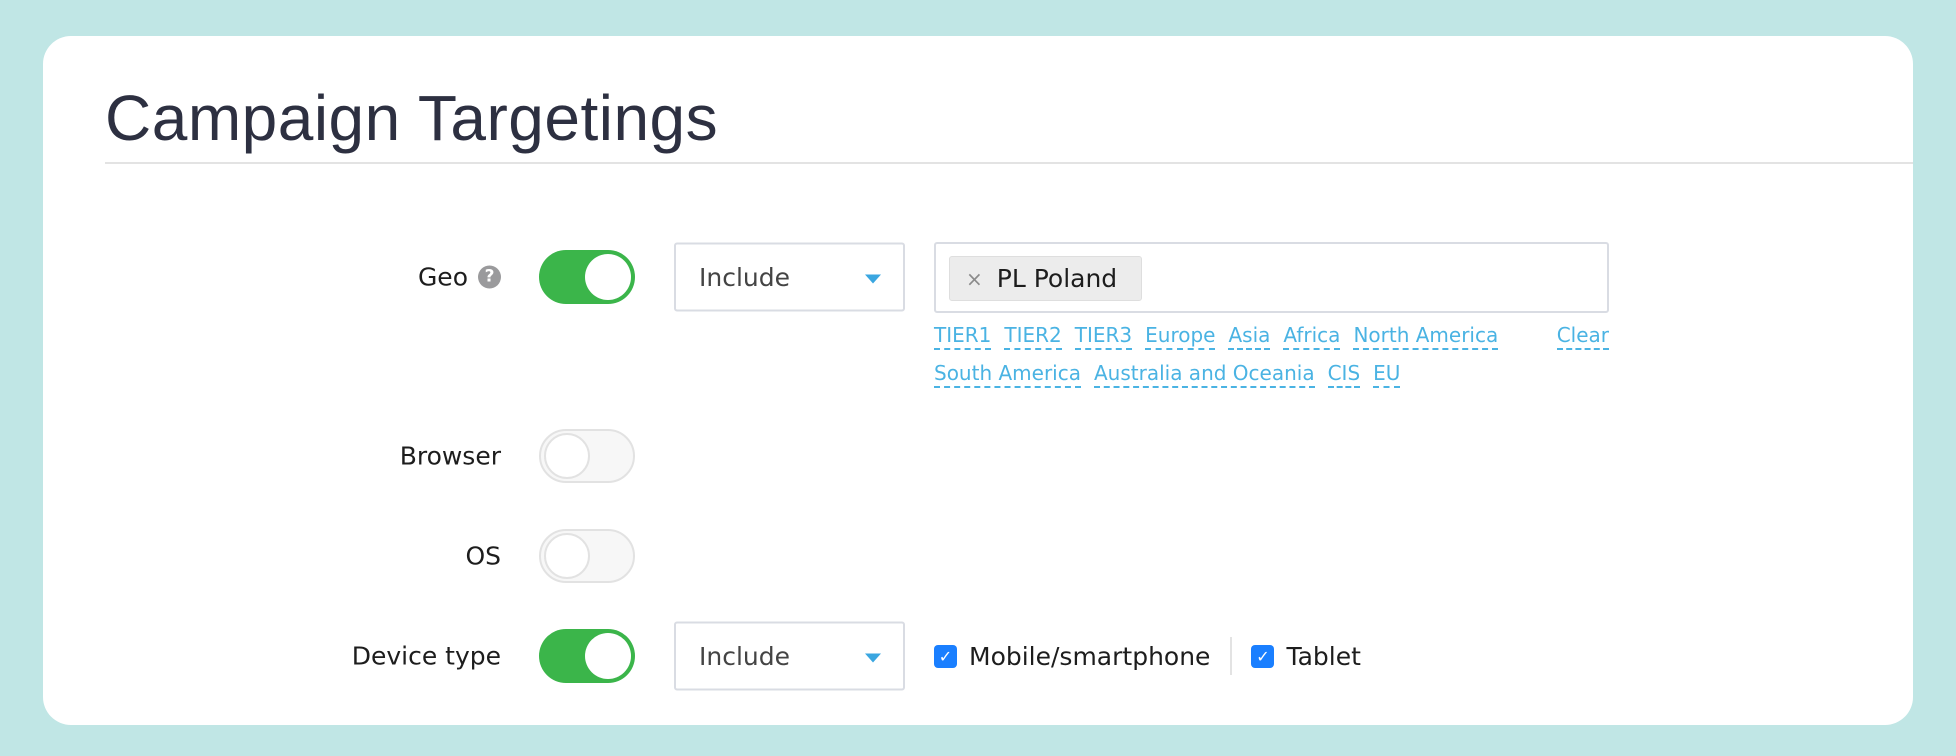 This screenshot has width=1956, height=756. What do you see at coordinates (1312, 336) in the screenshot?
I see `quick-link-africa: Africa` at bounding box center [1312, 336].